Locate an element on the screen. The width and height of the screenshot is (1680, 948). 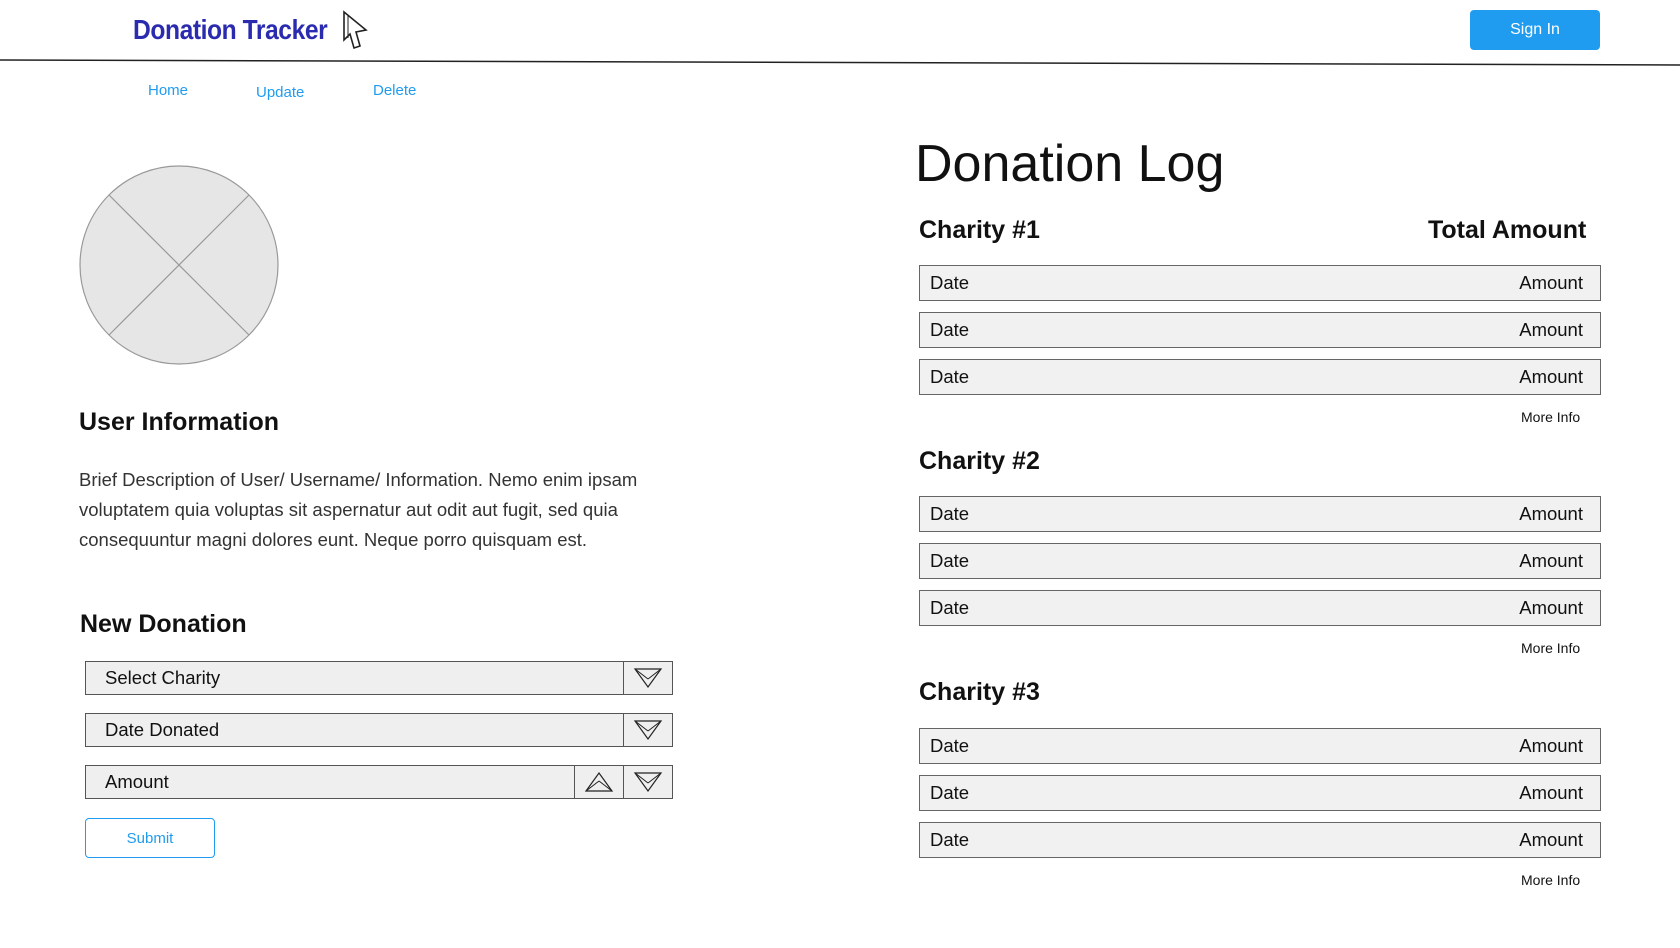
select-charity-toggle is located at coordinates (647, 678).